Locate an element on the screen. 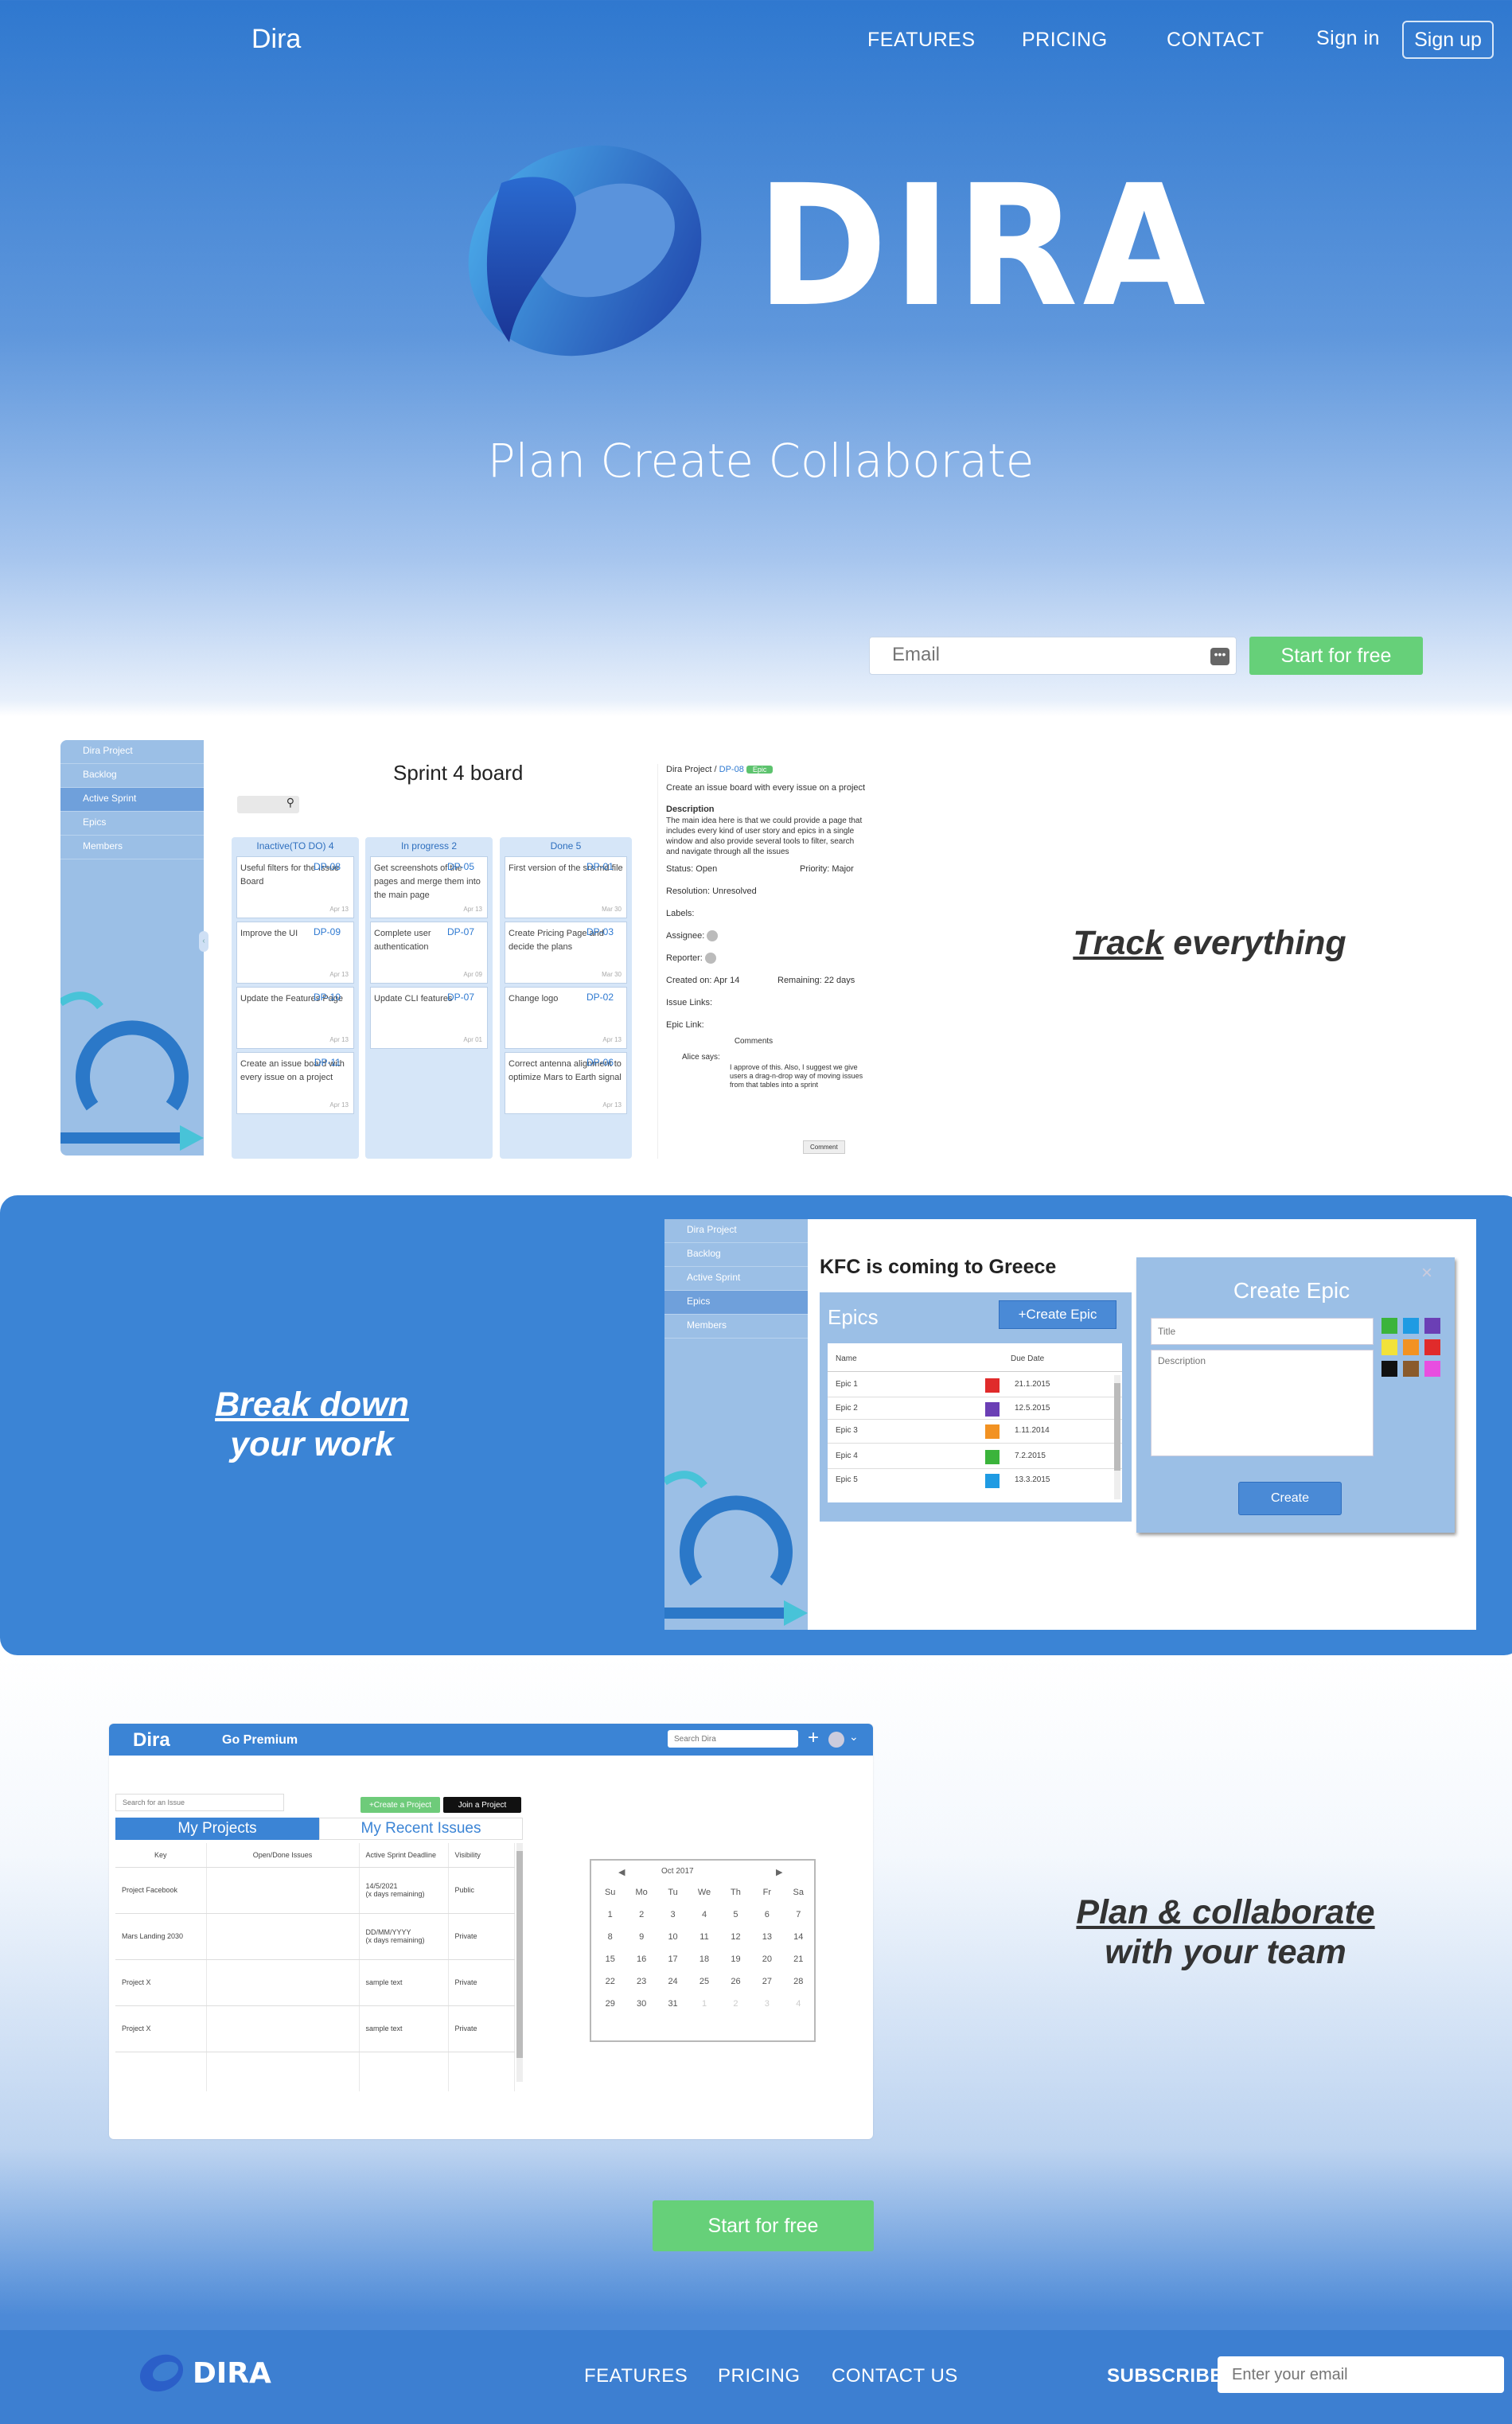 The image size is (1512, 2424). epic-description-input is located at coordinates (1262, 1403).